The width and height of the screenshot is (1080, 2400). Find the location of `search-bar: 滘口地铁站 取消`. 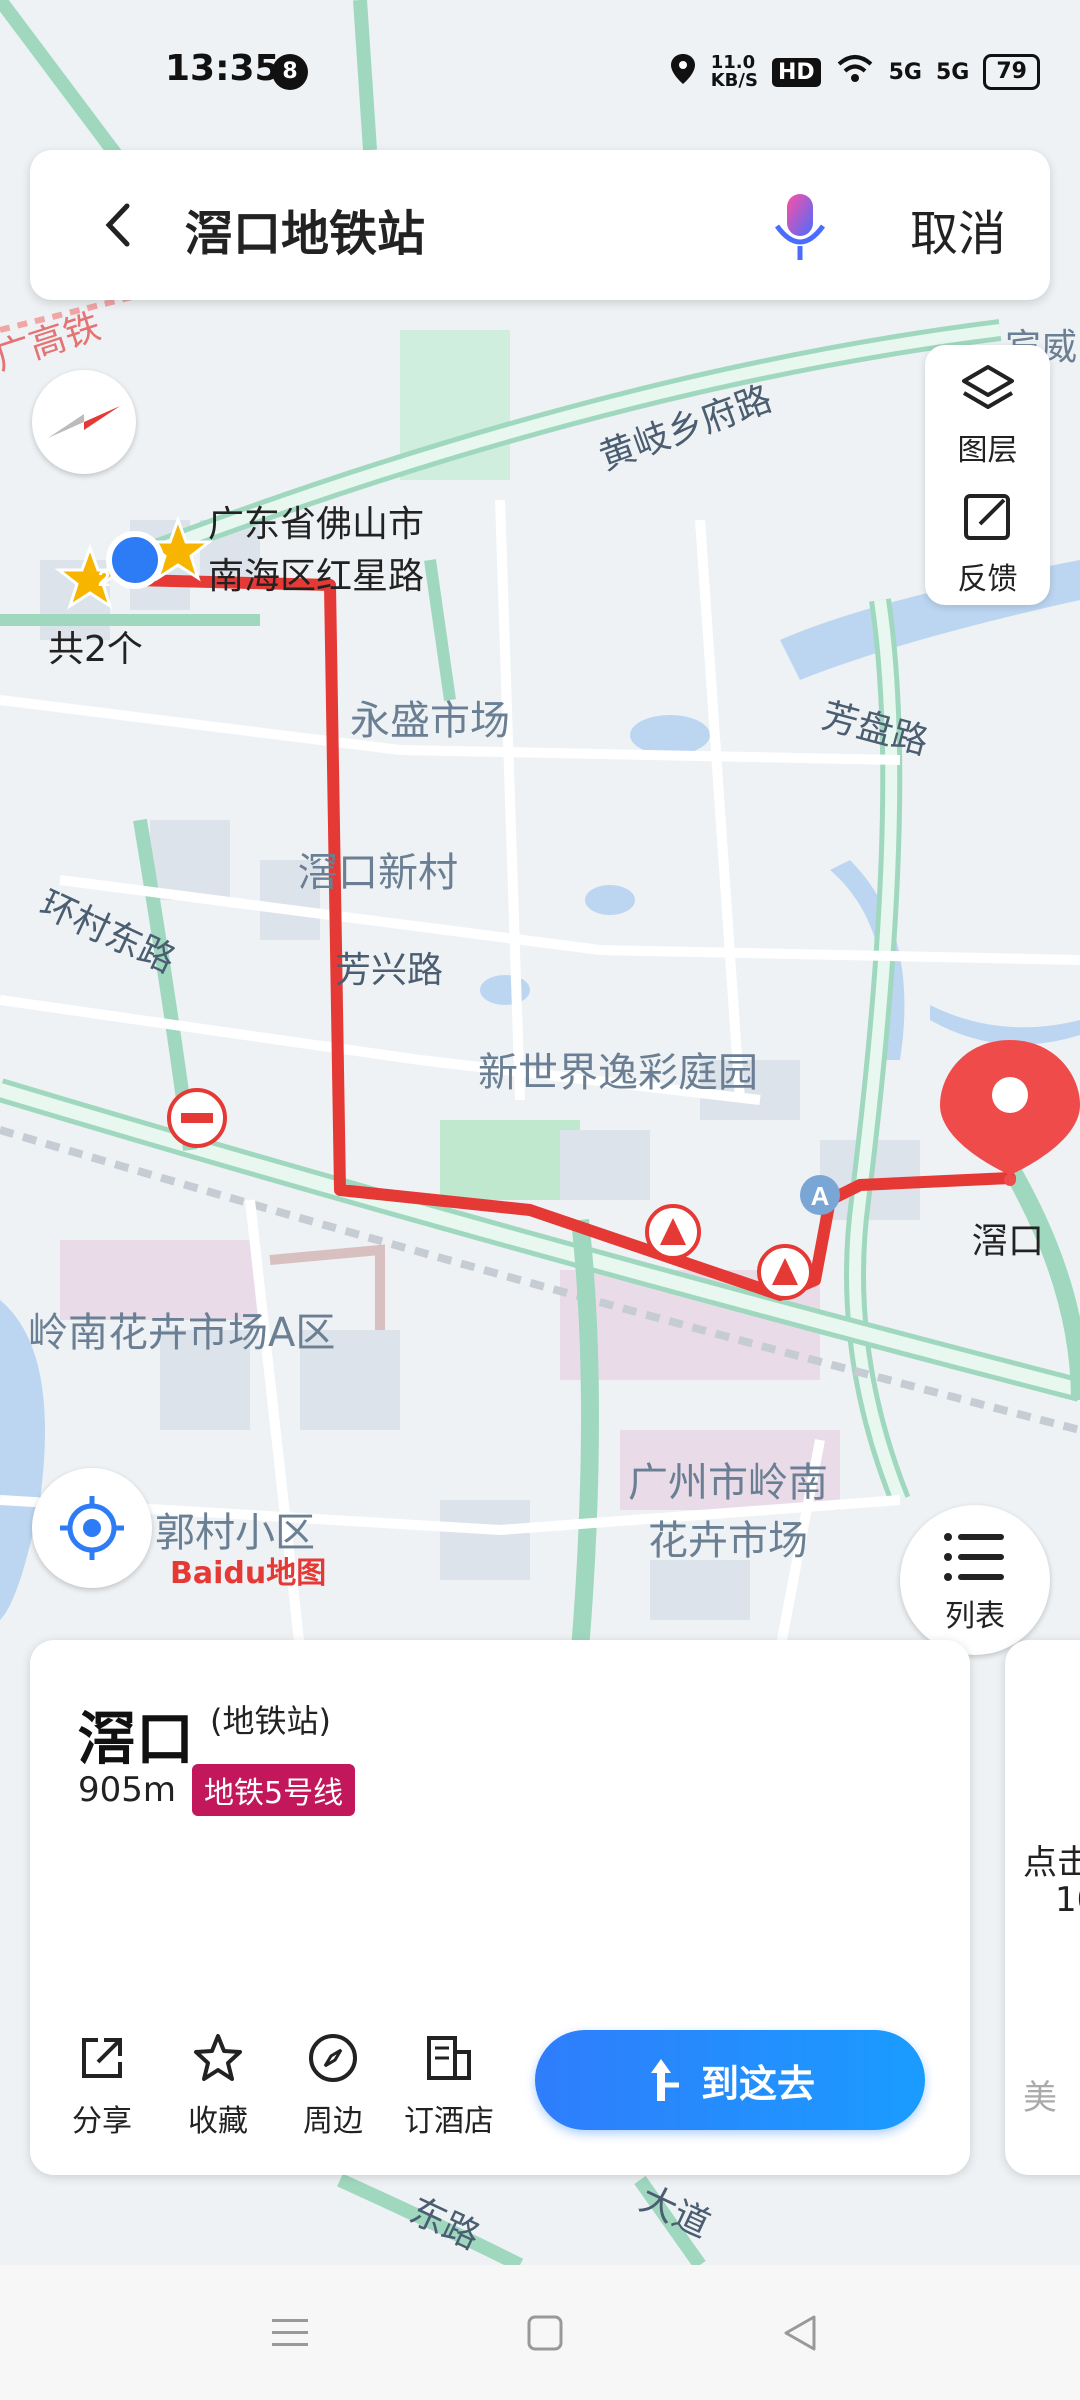

search-bar: 滘口地铁站 取消 is located at coordinates (540, 225).